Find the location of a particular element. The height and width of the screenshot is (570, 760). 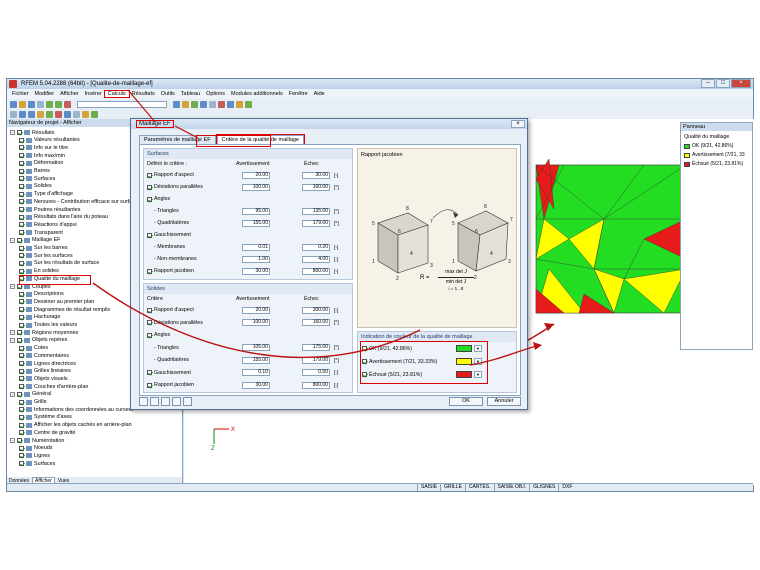

menu-options: Options is located at coordinates (215, 94).